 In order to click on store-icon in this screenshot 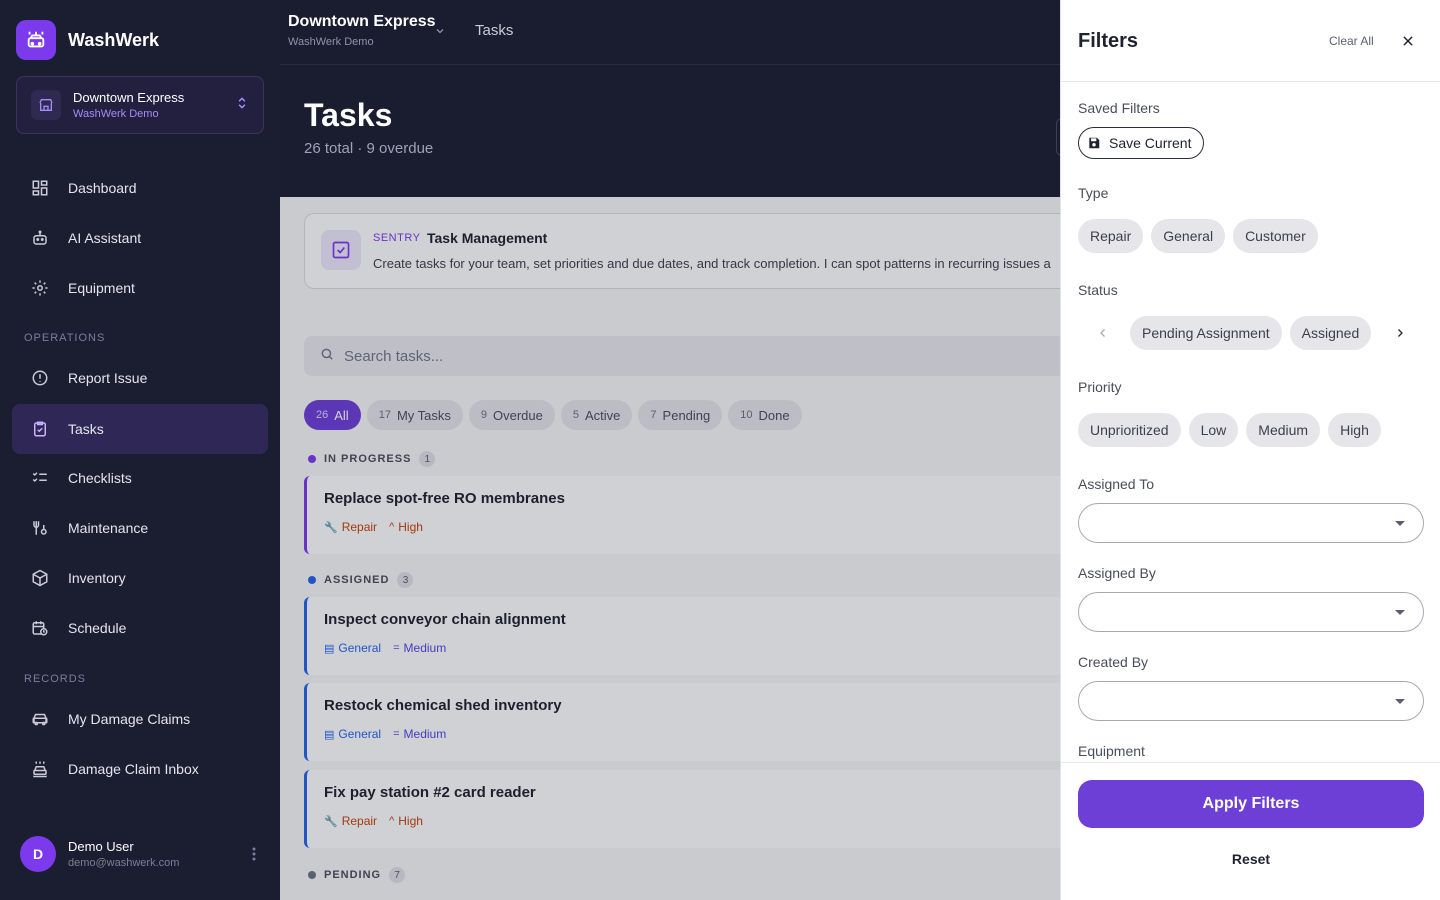, I will do `click(46, 105)`.